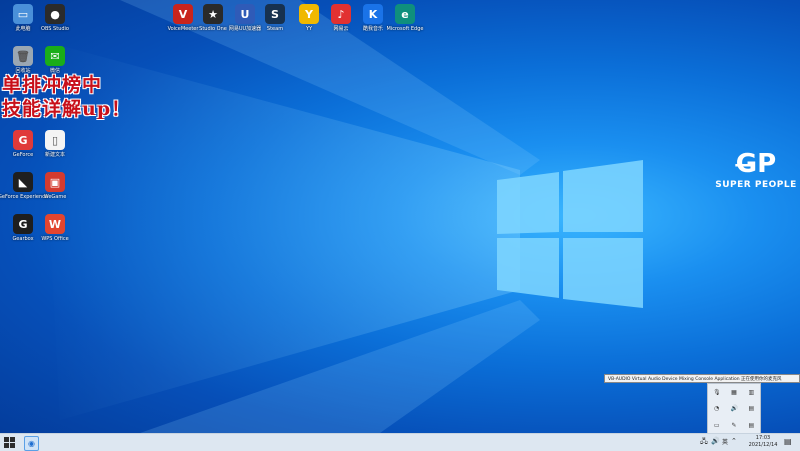 The height and width of the screenshot is (451, 800). Describe the element at coordinates (372, 29) in the screenshot. I see `desktop-icon-label: 酷我音乐` at that location.